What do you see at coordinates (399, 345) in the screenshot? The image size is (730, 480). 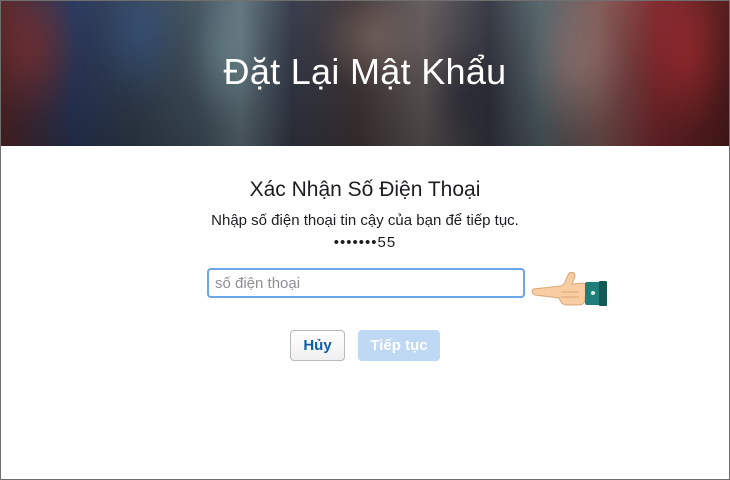 I see `continue-button: Tiếp tục` at bounding box center [399, 345].